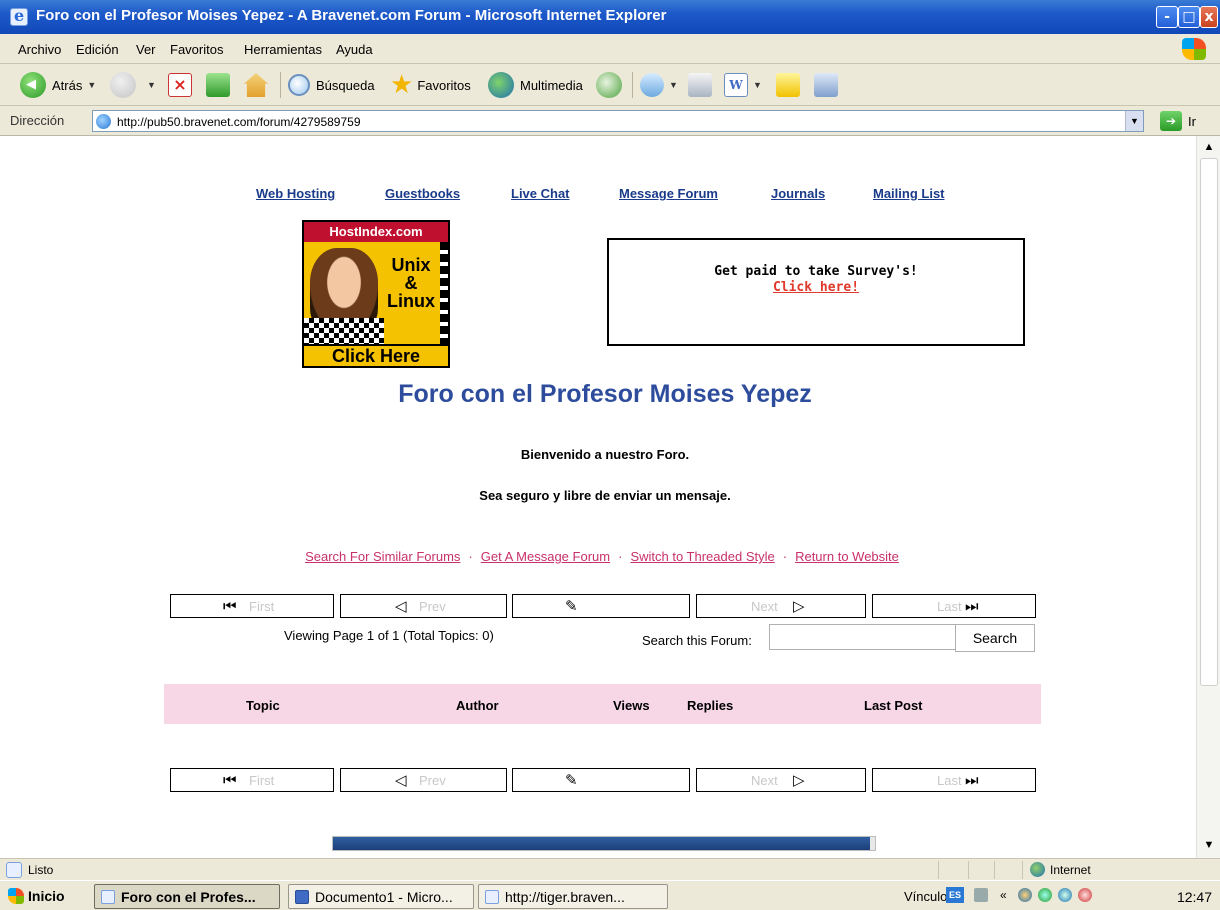  I want to click on back-button: Atrás ▼, so click(58, 85).